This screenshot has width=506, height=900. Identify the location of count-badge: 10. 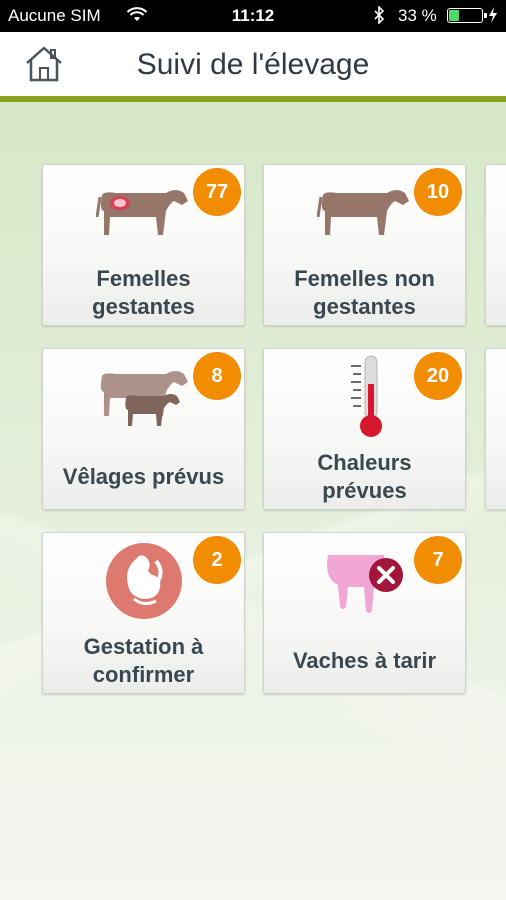
(438, 192).